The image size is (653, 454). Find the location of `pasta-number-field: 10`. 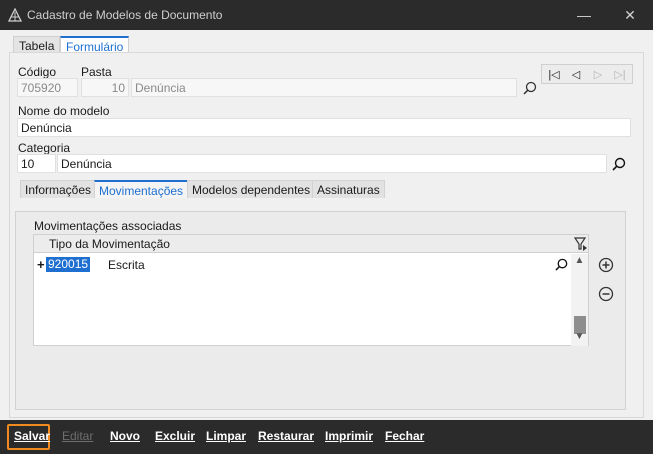

pasta-number-field: 10 is located at coordinates (105, 87).